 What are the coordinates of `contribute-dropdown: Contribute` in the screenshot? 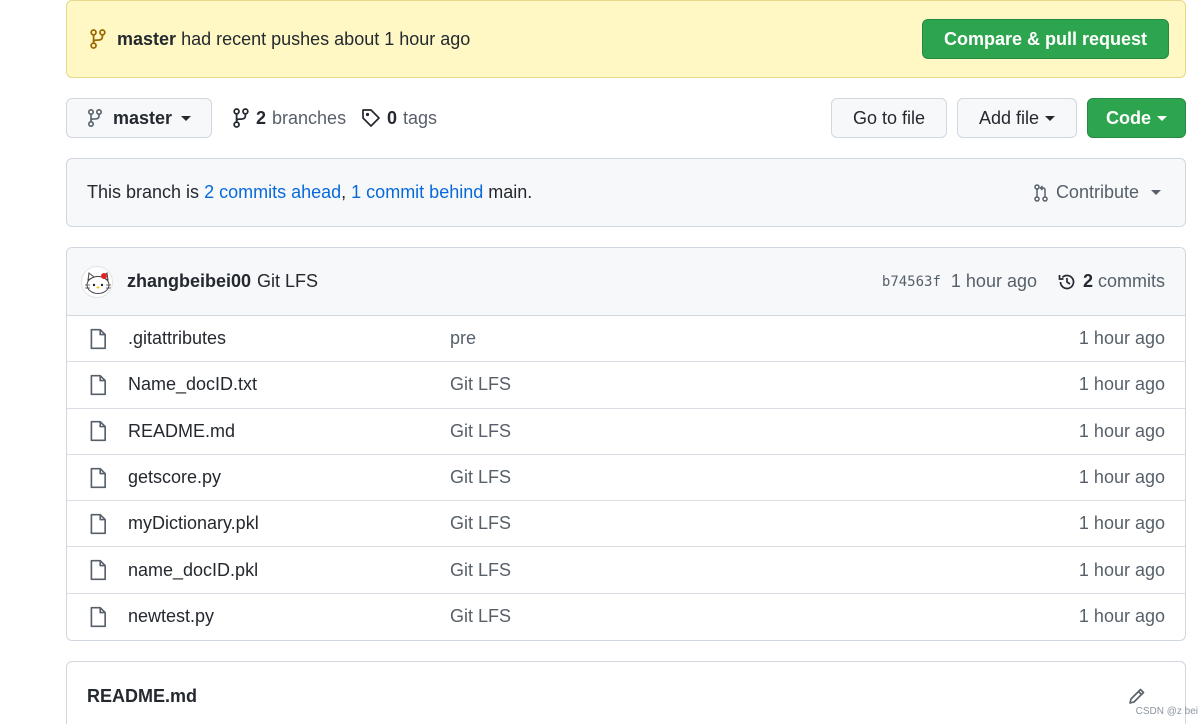 It's located at (1096, 192).